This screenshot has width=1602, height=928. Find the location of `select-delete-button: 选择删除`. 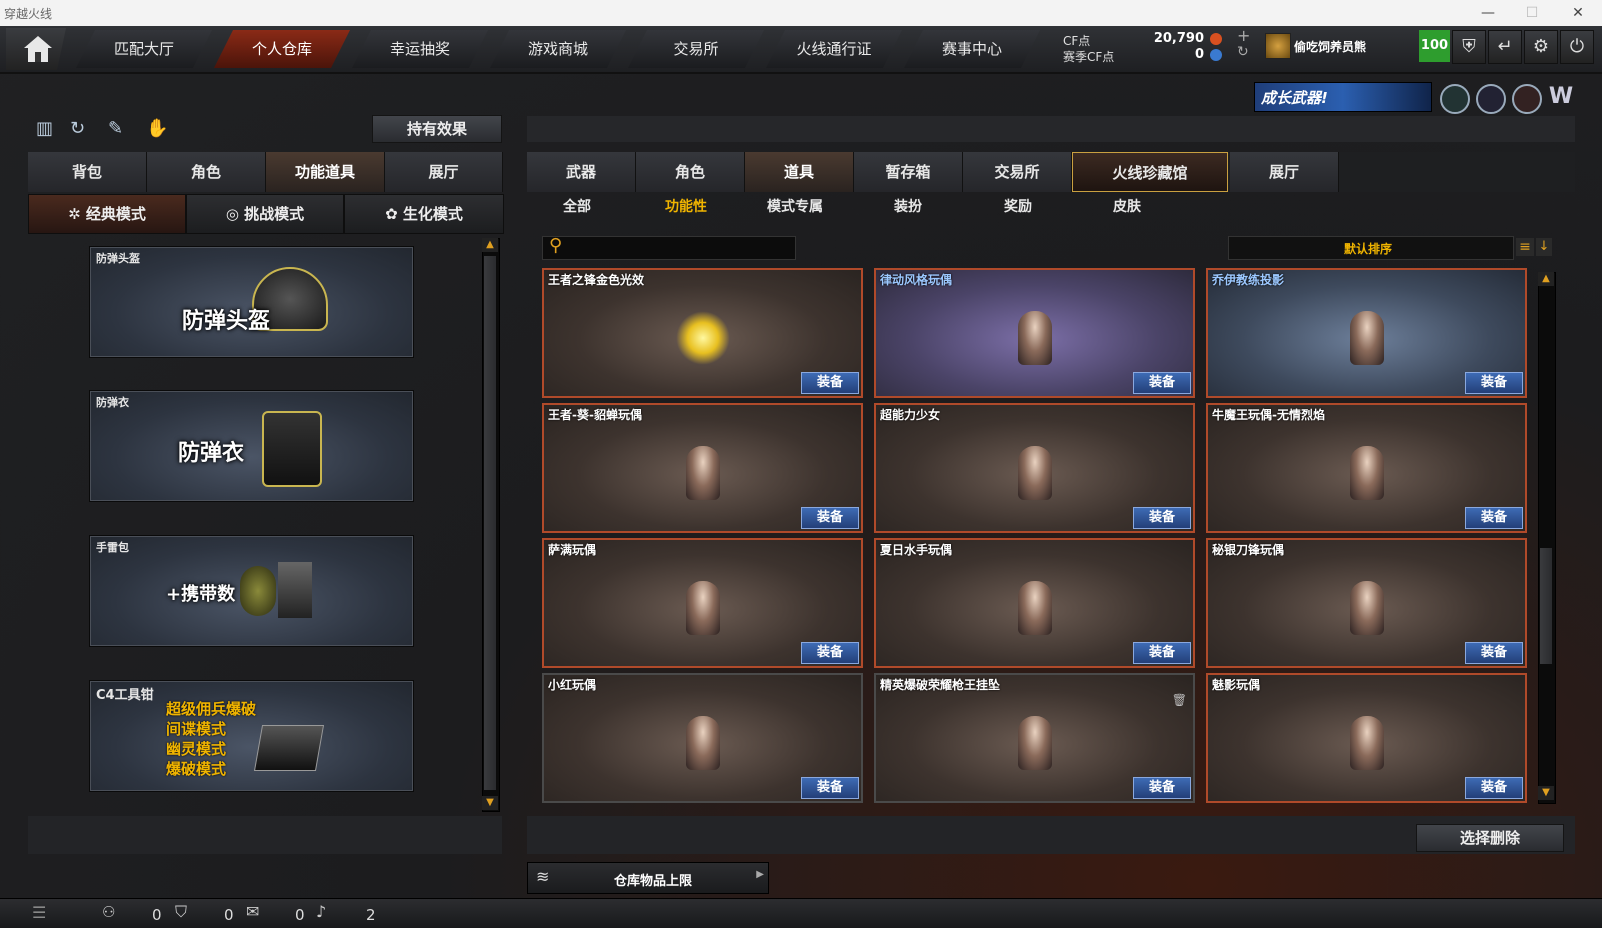

select-delete-button: 选择删除 is located at coordinates (1490, 838).